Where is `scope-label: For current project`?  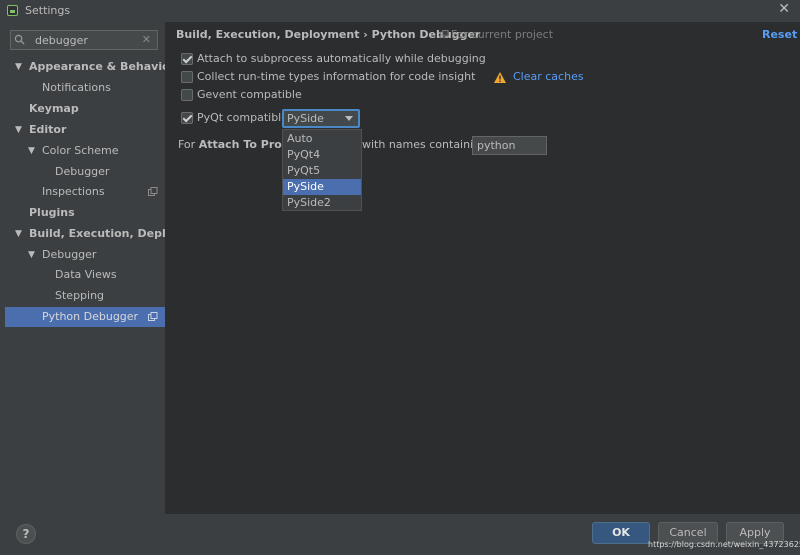
scope-label: For current project is located at coordinates (496, 34).